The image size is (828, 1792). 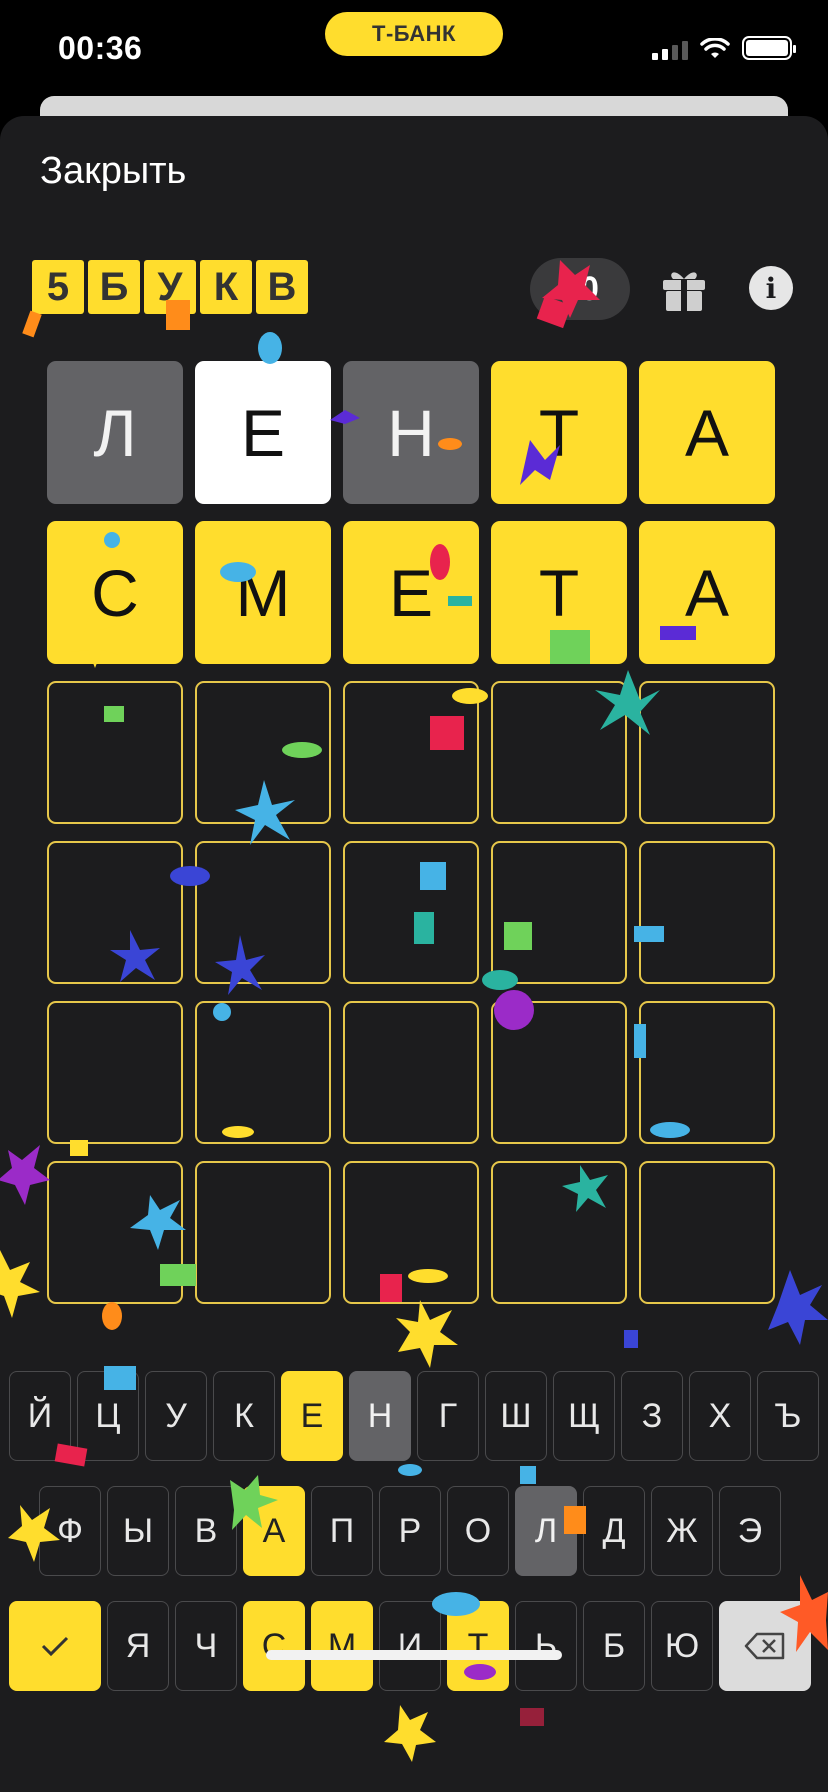 I want to click on key: У, so click(x=176, y=1416).